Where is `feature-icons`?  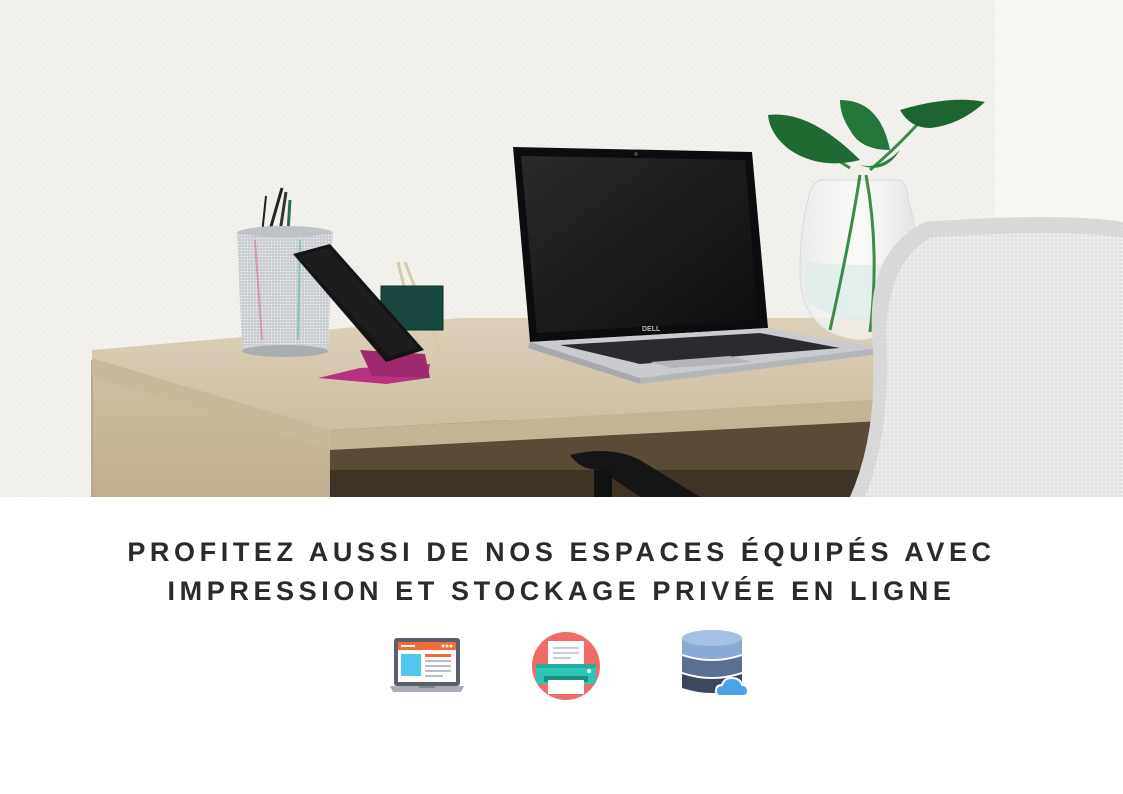
feature-icons is located at coordinates (561, 666).